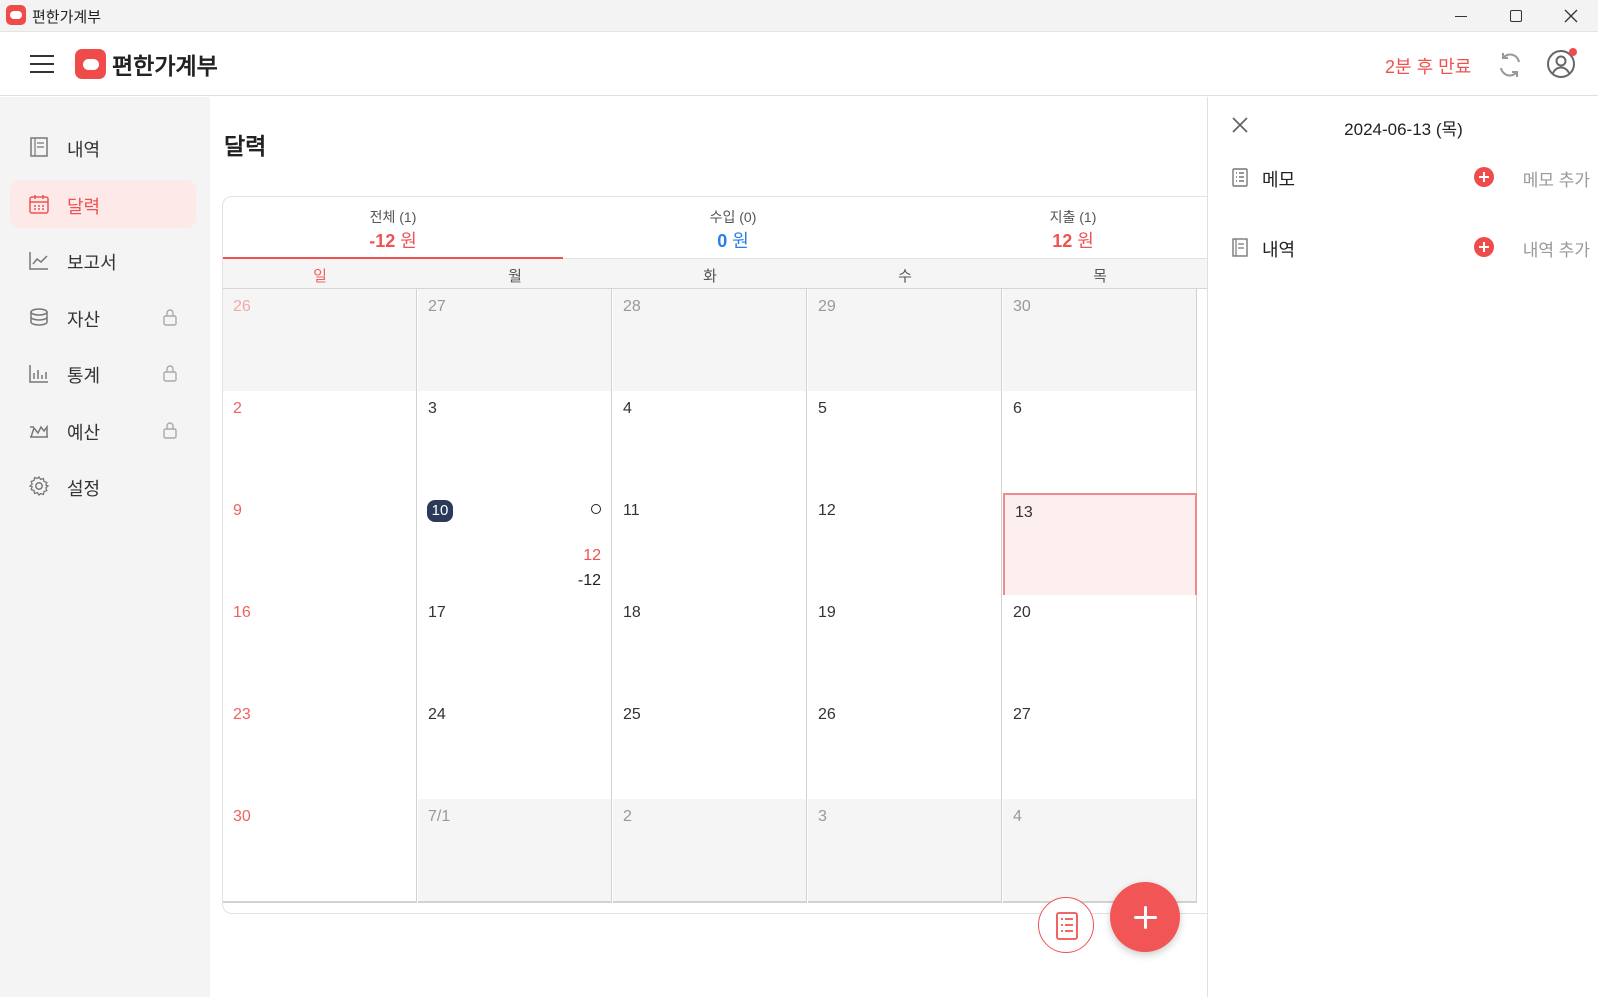  Describe the element at coordinates (1410, 178) in the screenshot. I see `memo-section: 메모 메모 추가` at that location.